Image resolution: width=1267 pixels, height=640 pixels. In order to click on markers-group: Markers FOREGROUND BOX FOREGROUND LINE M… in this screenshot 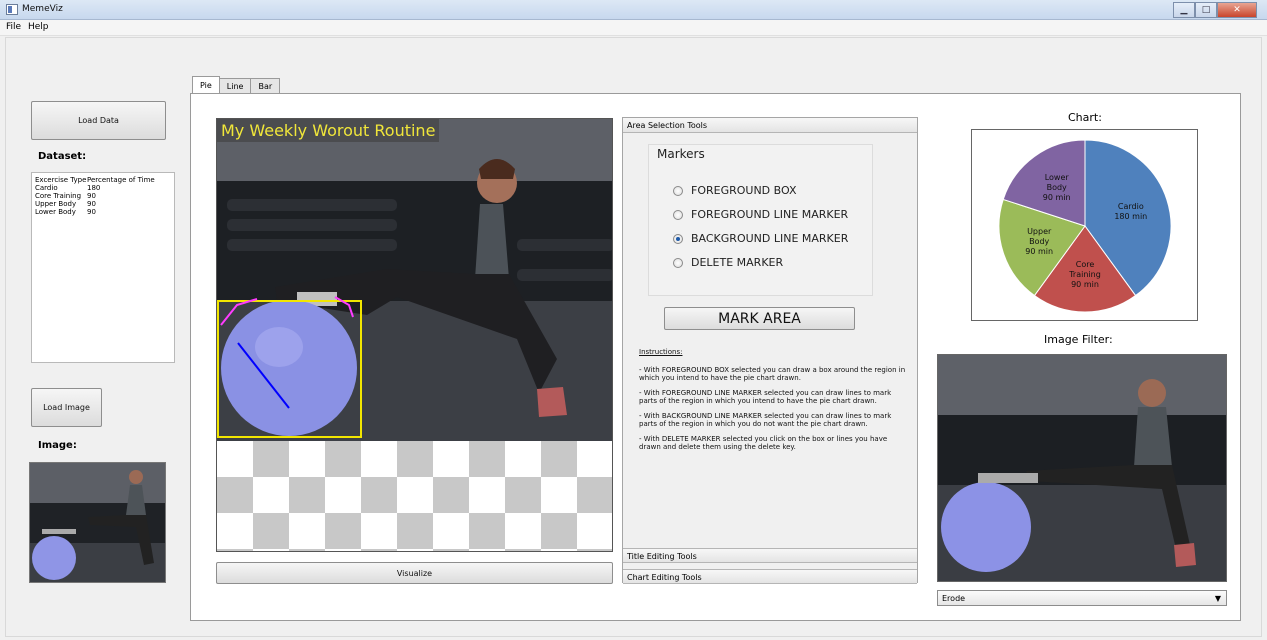, I will do `click(760, 220)`.